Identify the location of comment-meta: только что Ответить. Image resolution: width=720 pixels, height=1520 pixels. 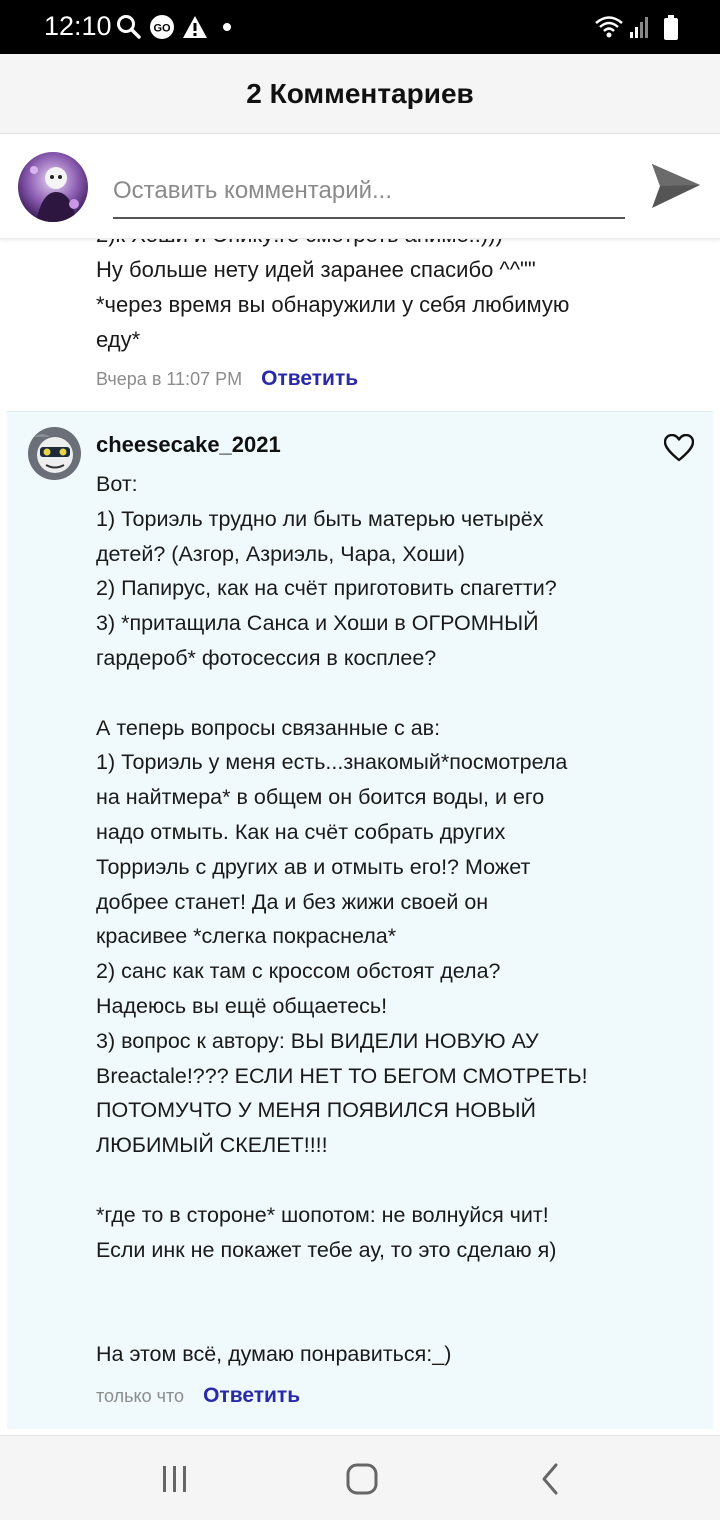
(198, 1396).